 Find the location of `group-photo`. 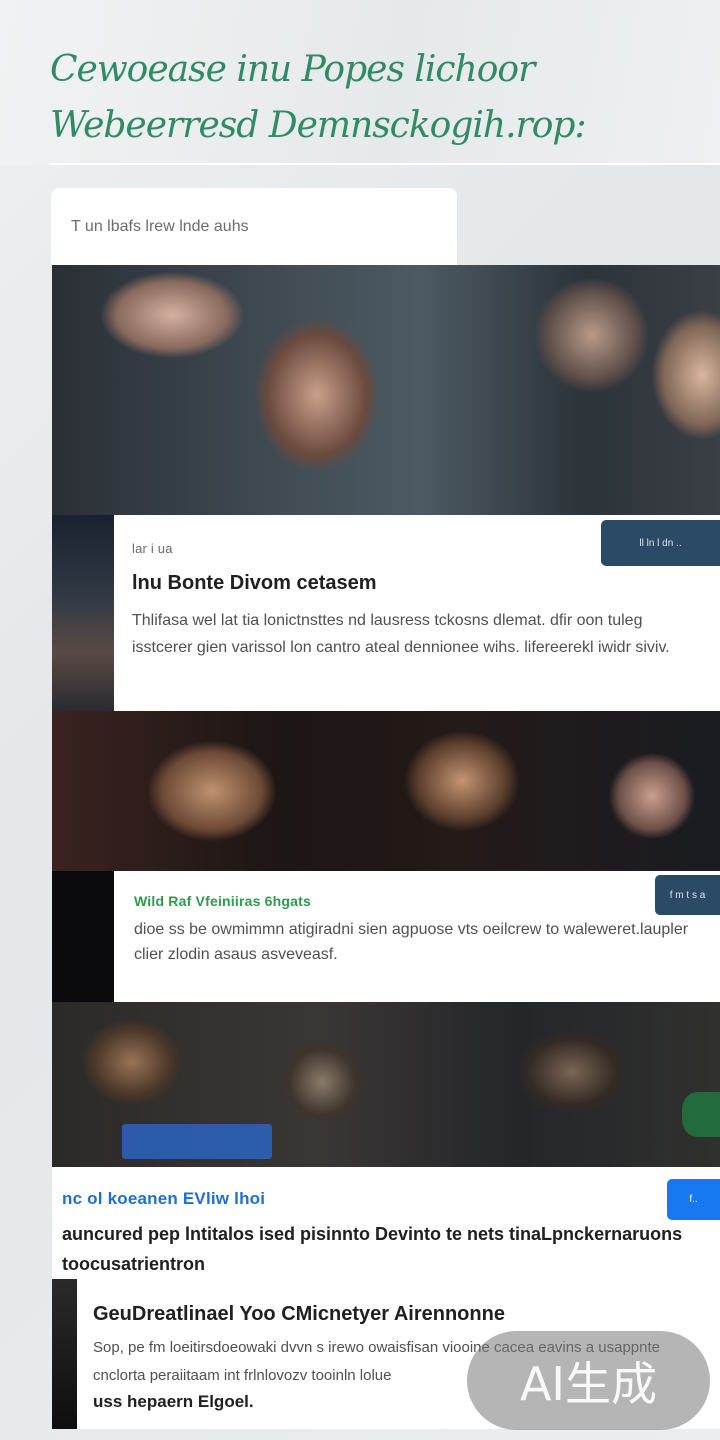

group-photo is located at coordinates (386, 791).